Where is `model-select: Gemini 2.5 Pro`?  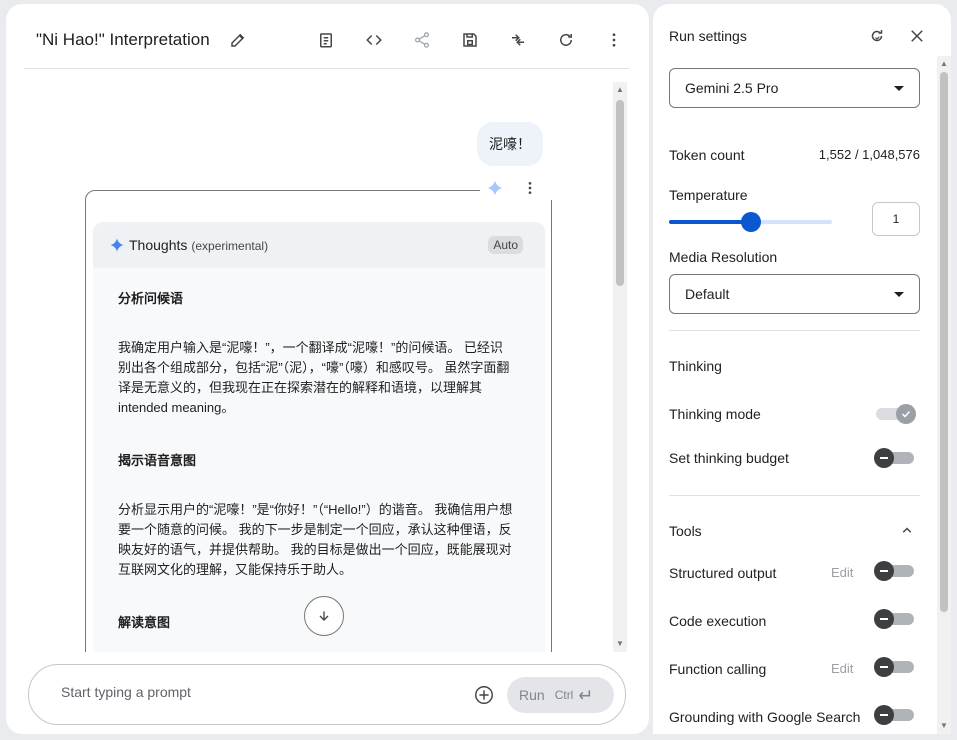
model-select: Gemini 2.5 Pro is located at coordinates (794, 88).